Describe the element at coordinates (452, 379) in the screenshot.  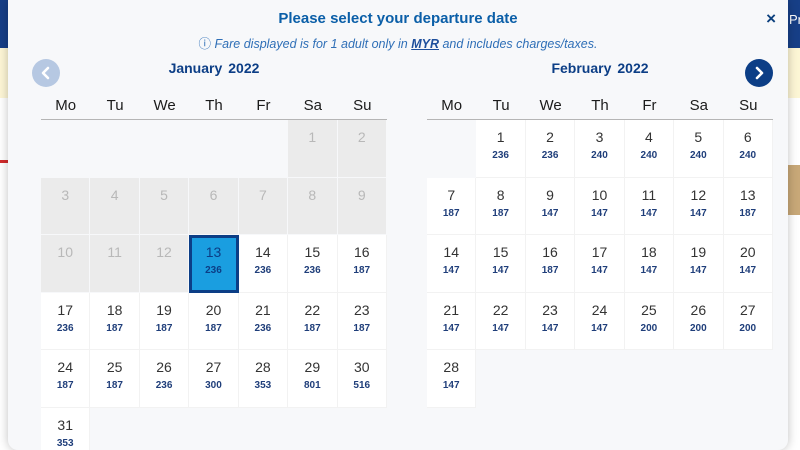
I see `day-cell: 28 147` at that location.